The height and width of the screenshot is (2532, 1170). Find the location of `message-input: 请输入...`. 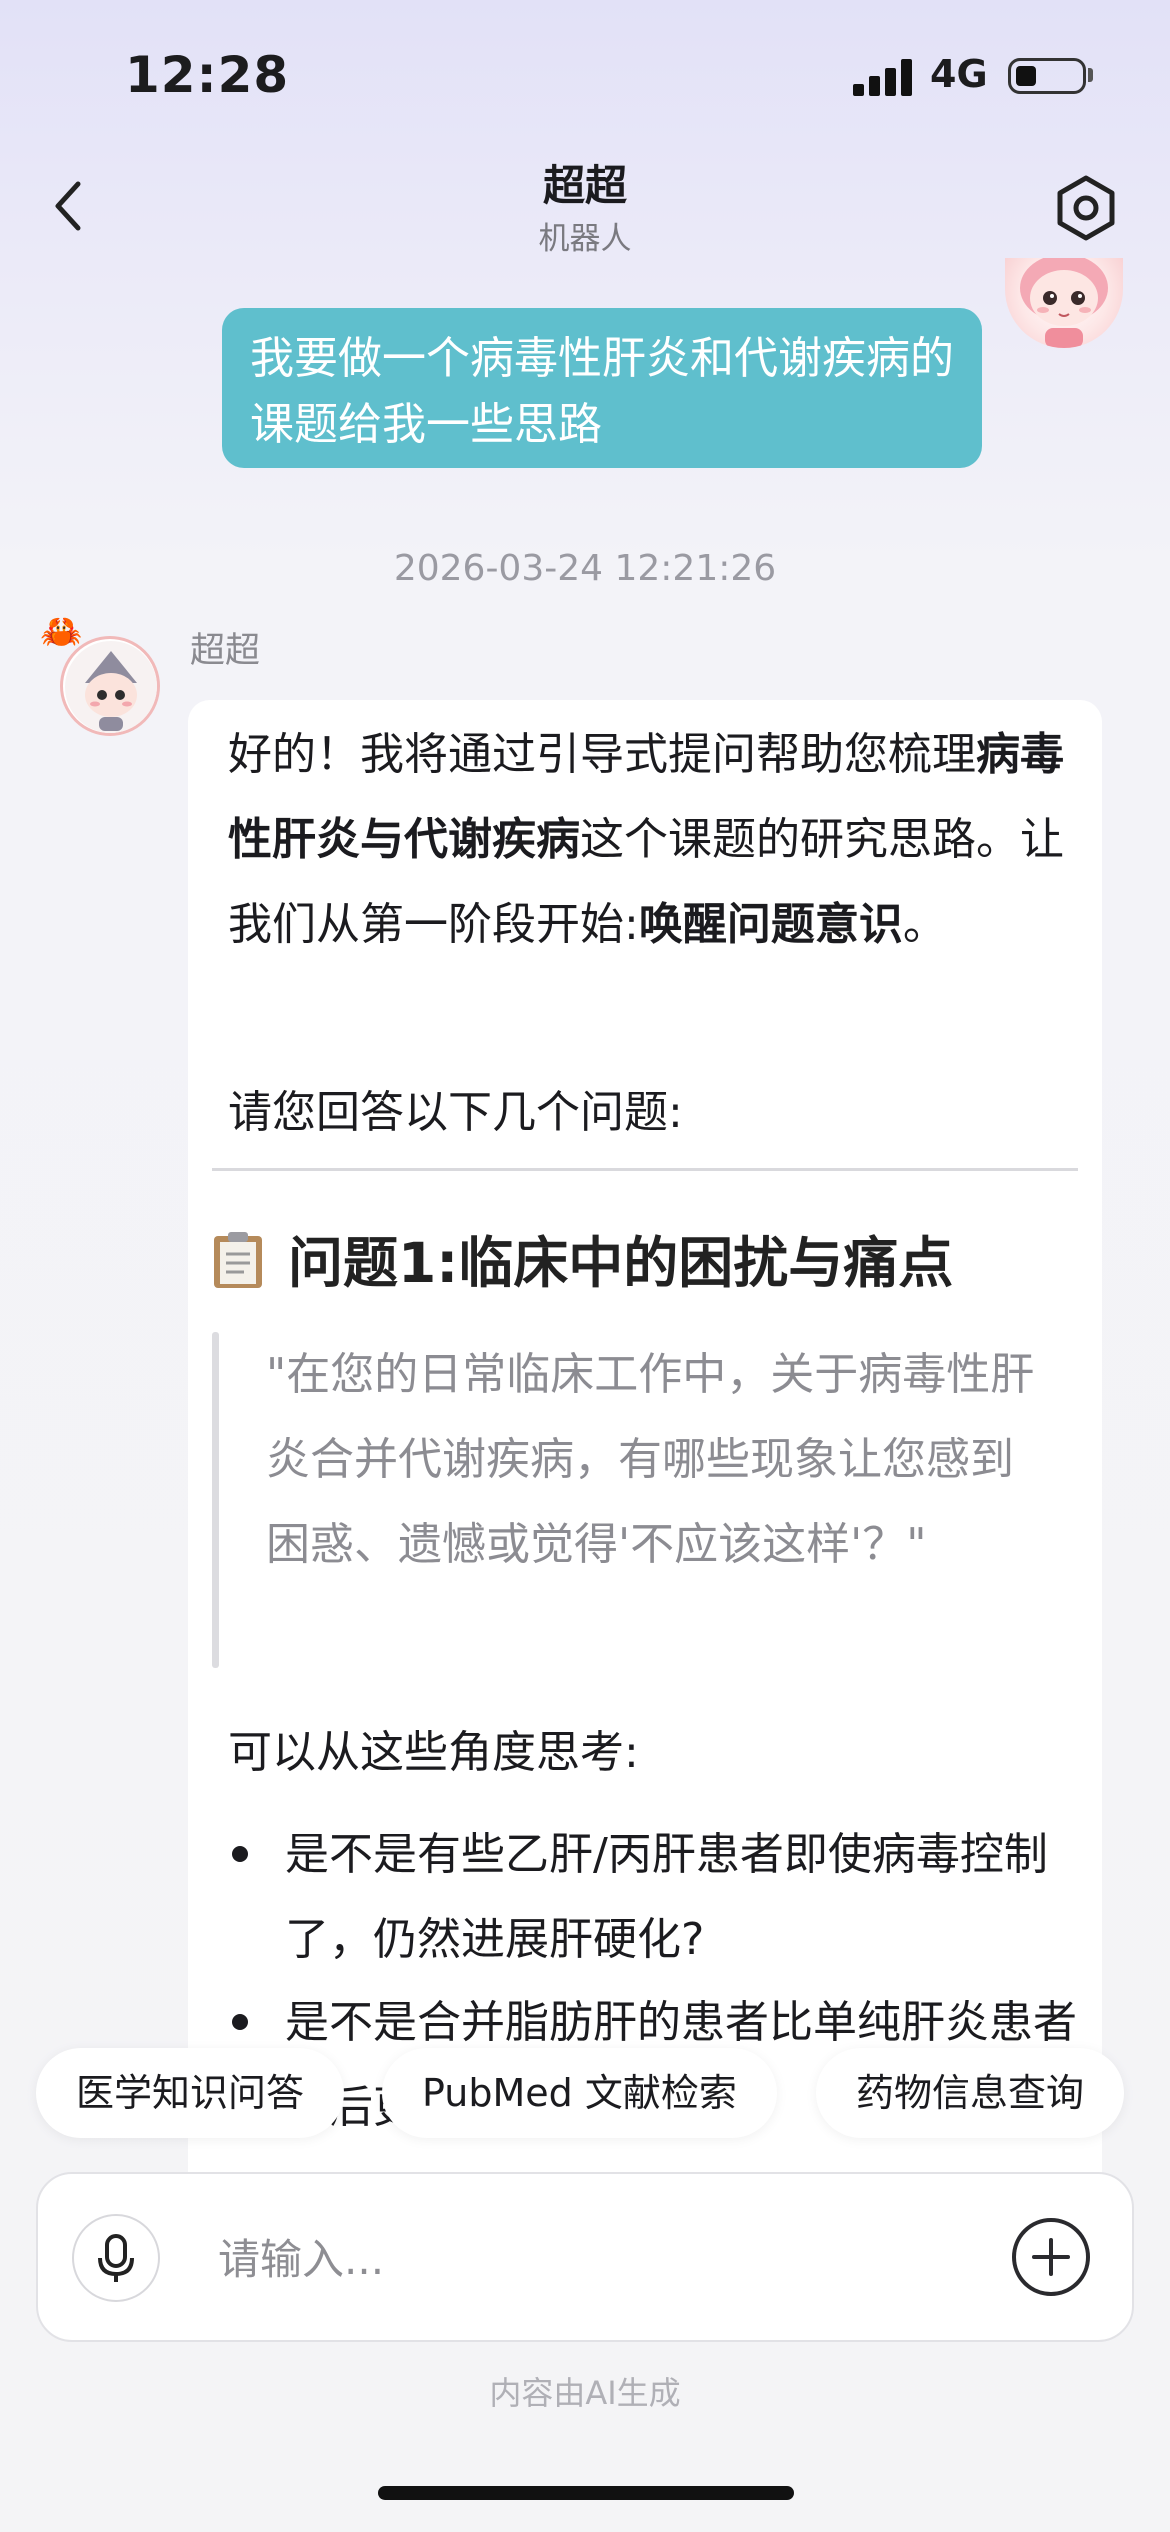

message-input: 请输入... is located at coordinates (301, 2256).